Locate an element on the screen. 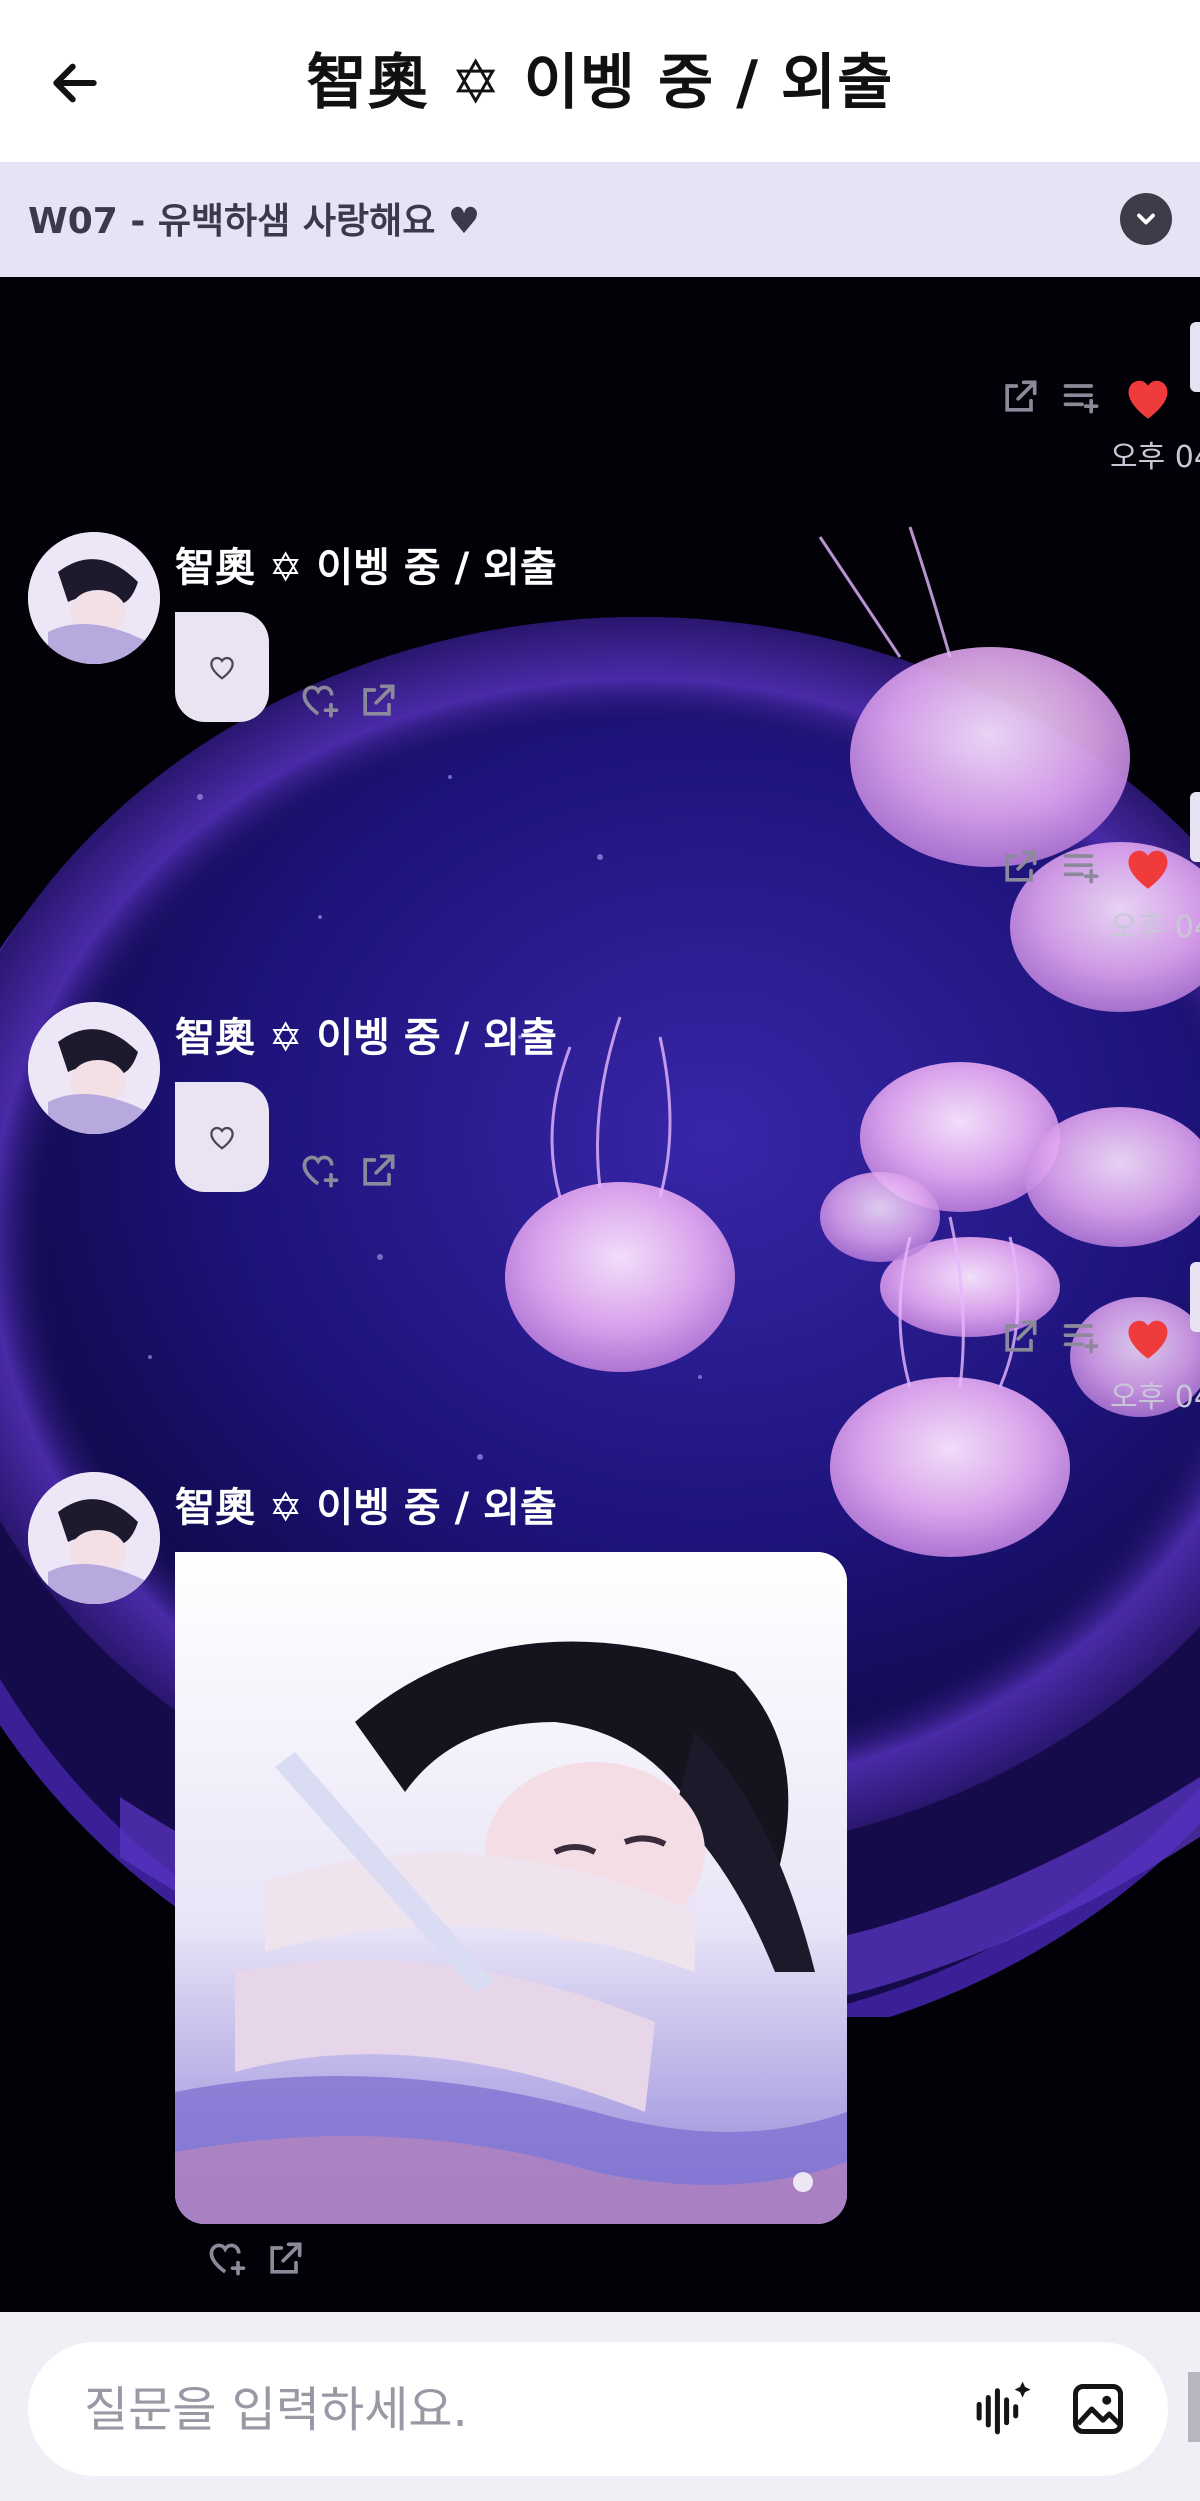  question-input is located at coordinates (514, 2410).